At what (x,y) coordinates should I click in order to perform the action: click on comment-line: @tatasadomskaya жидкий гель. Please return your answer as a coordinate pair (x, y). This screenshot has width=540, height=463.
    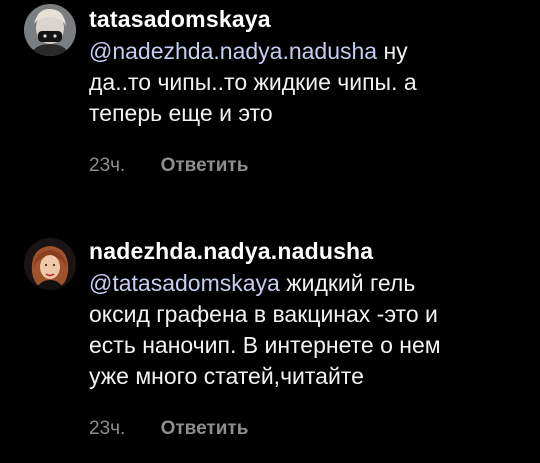
    Looking at the image, I should click on (313, 283).